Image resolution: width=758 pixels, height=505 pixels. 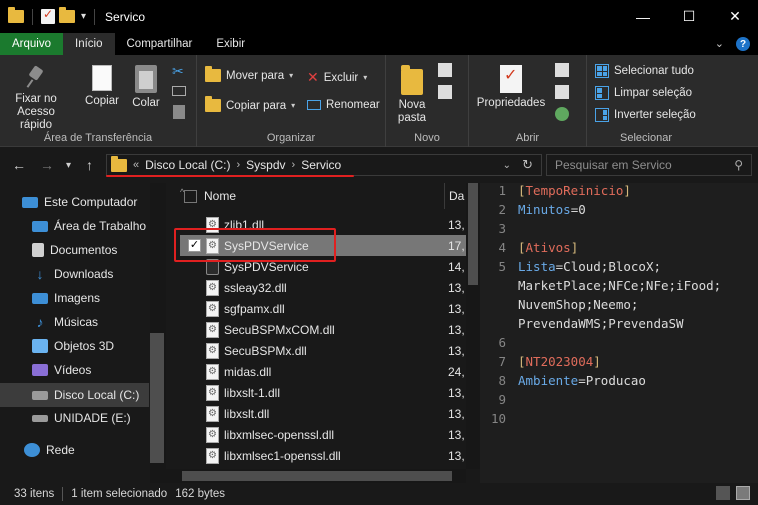 I want to click on sidebar-item-label: Documentos, so click(x=84, y=250).